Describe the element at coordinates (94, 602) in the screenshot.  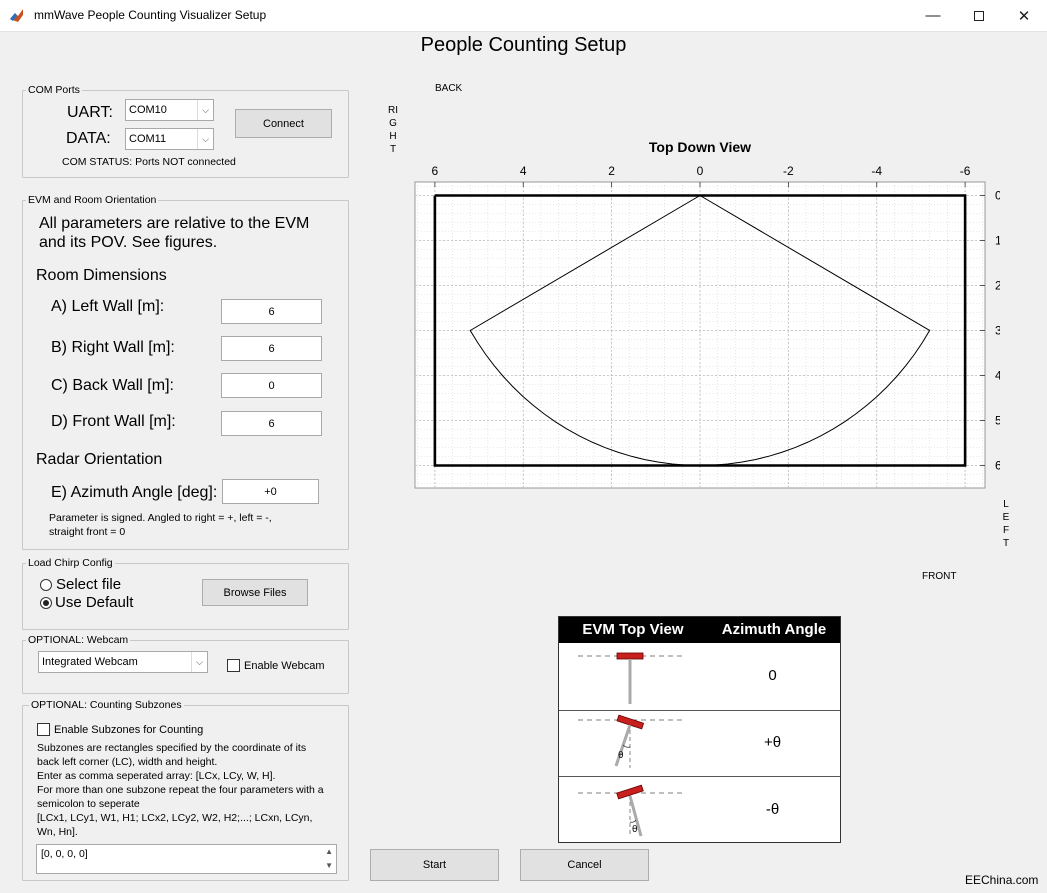
I see `use-default-label: Use Default` at that location.